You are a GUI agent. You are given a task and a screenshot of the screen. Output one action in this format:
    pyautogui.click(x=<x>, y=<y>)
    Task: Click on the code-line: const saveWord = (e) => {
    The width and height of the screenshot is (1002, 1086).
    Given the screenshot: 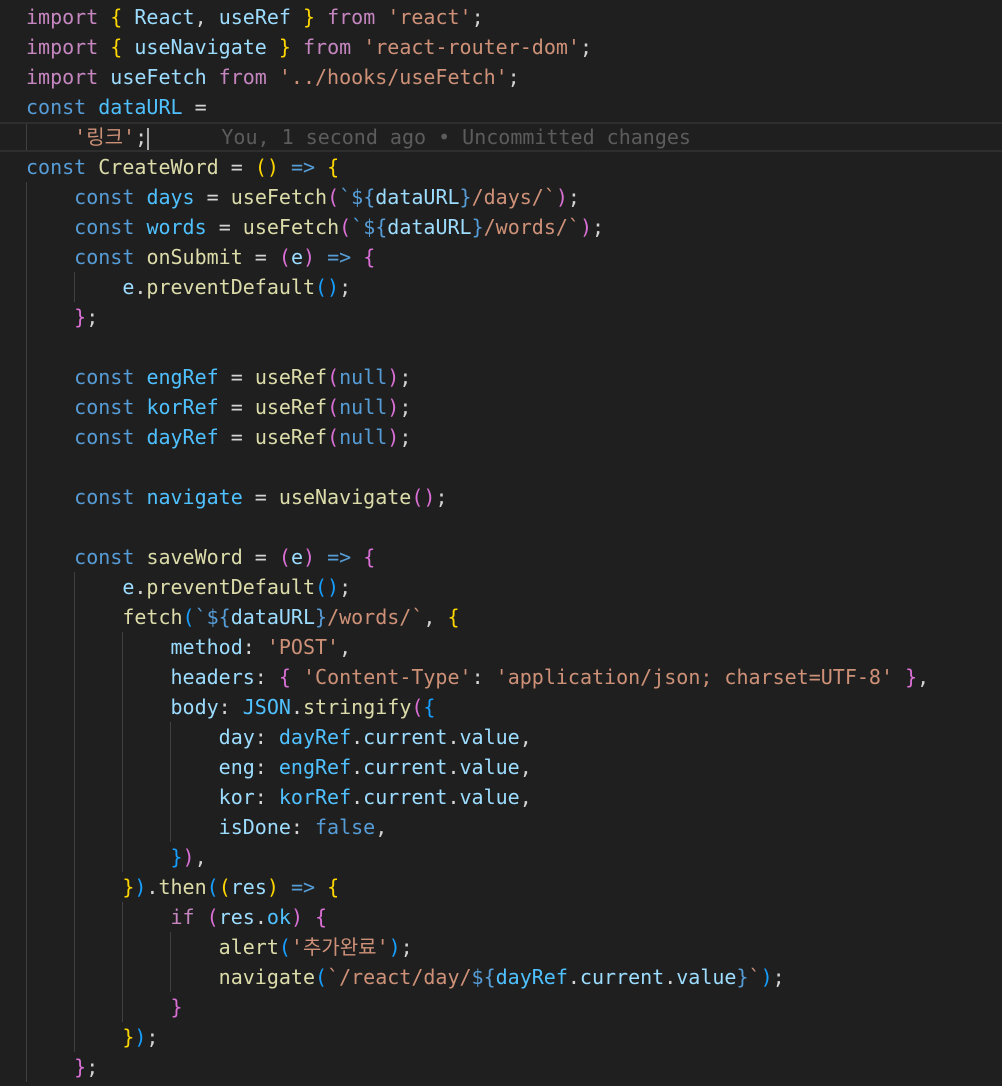 What is the action you would take?
    pyautogui.click(x=200, y=557)
    